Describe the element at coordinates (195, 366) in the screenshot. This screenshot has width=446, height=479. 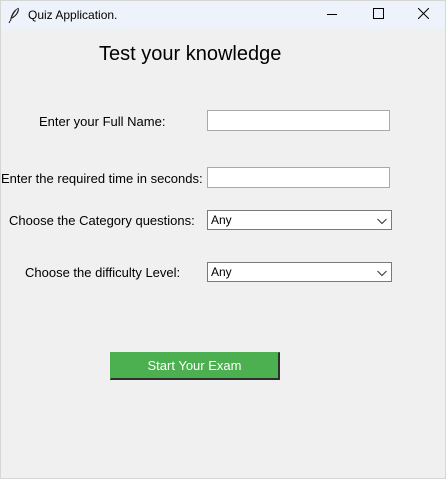
I see `start-exam-button: Start Your Exam` at that location.